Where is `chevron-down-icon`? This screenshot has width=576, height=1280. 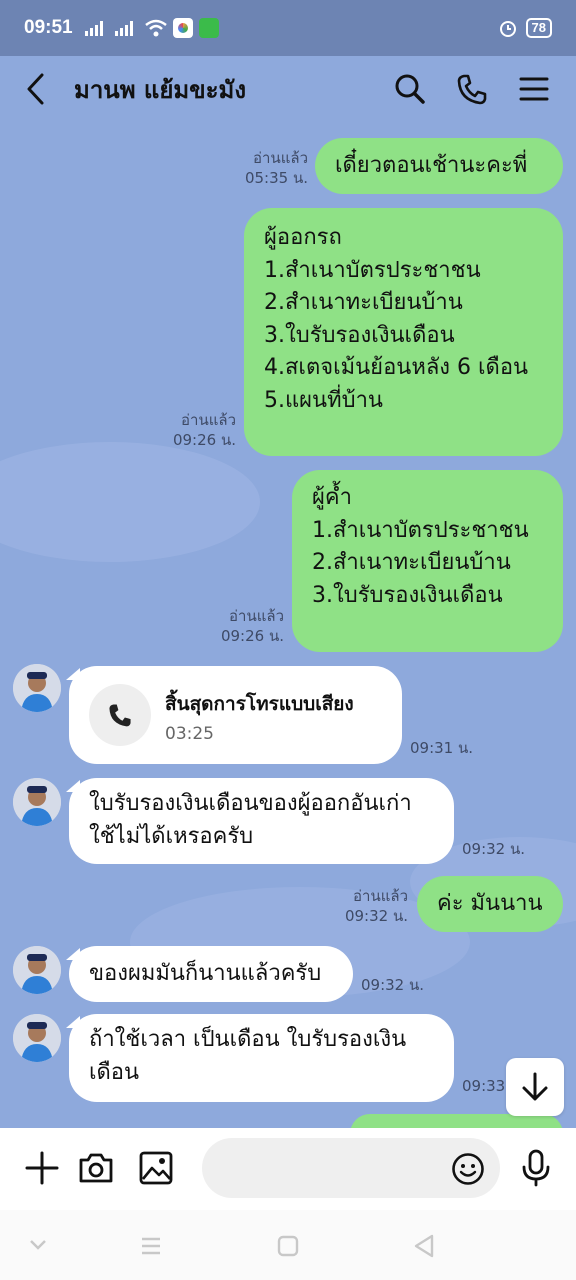 chevron-down-icon is located at coordinates (38, 1245).